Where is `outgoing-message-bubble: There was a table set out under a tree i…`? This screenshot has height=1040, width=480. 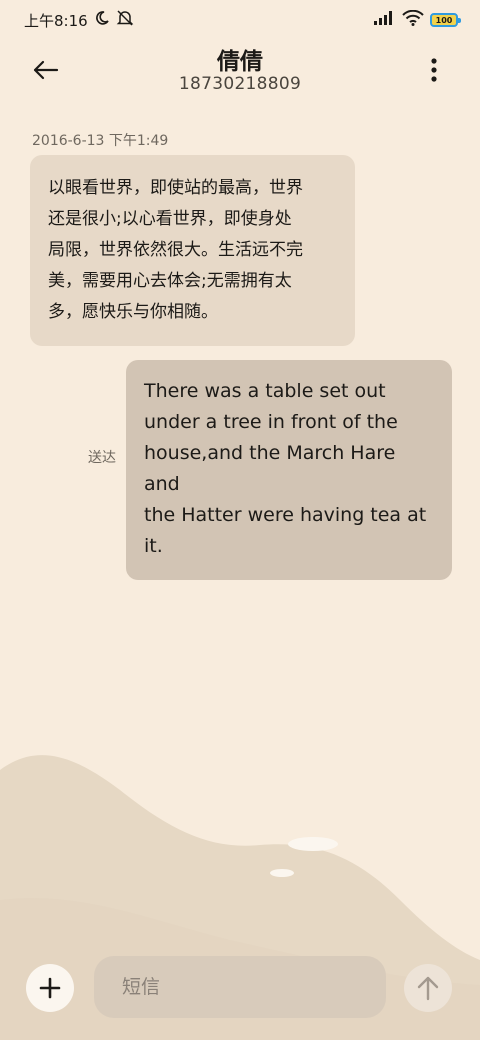 outgoing-message-bubble: There was a table set out under a tree i… is located at coordinates (289, 470).